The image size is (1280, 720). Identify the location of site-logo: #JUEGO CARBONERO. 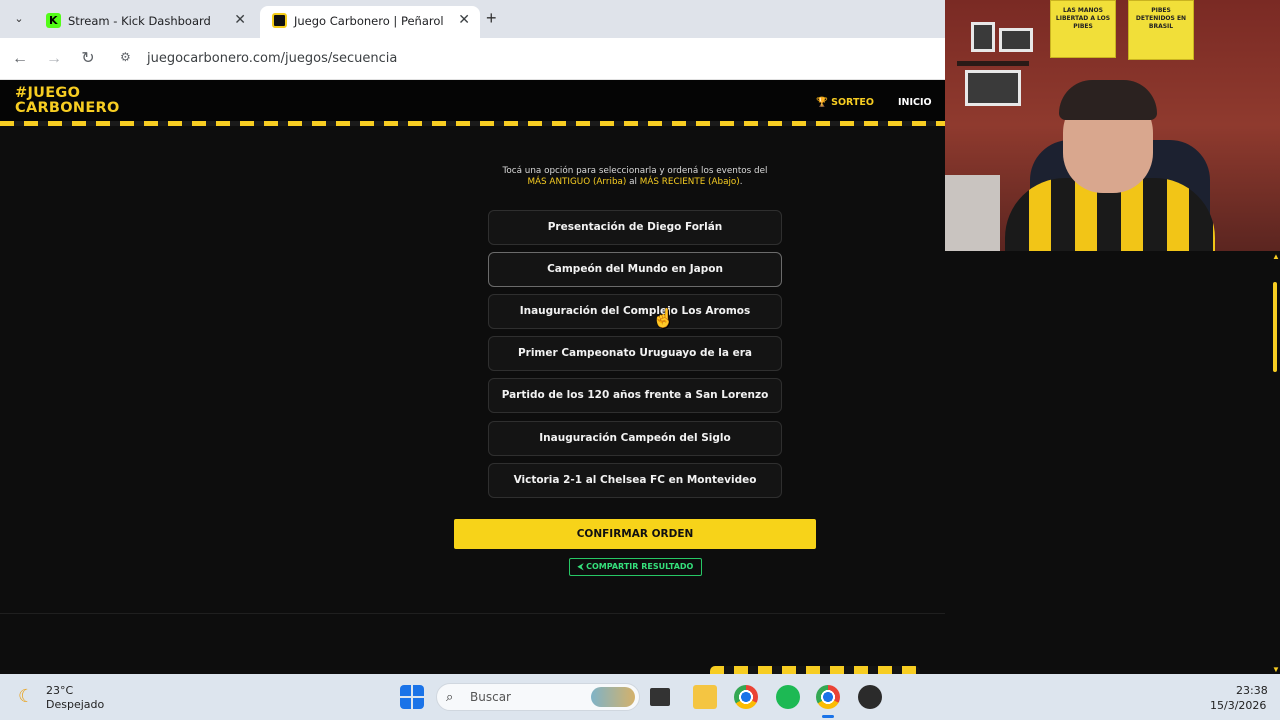
(67, 101).